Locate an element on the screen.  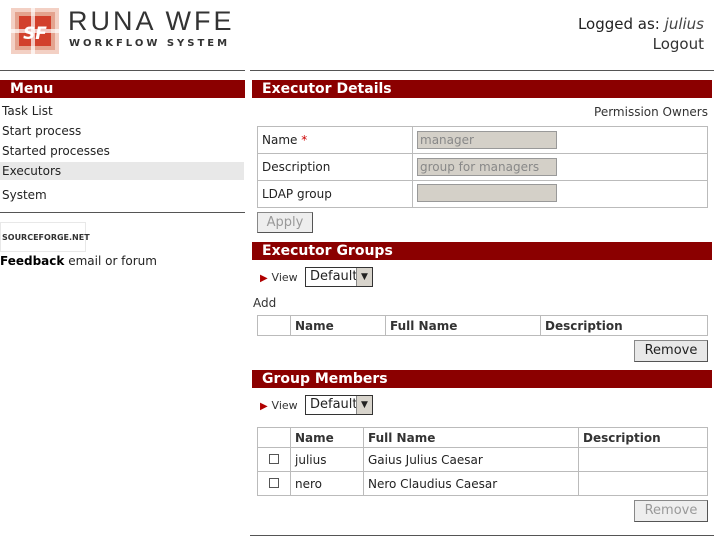
members-view-toggle: ▶ View is located at coordinates (279, 405).